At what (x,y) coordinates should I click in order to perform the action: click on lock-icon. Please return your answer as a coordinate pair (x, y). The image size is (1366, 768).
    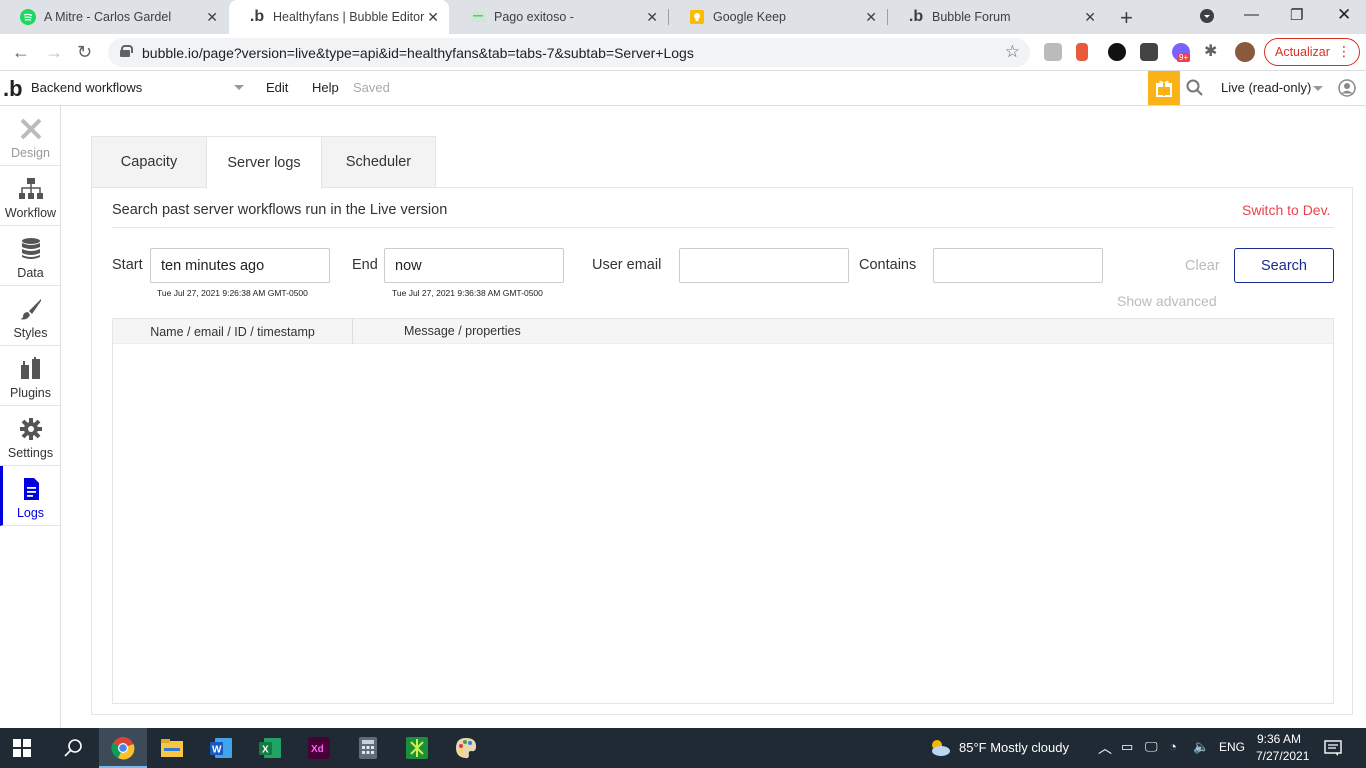
    Looking at the image, I should click on (126, 51).